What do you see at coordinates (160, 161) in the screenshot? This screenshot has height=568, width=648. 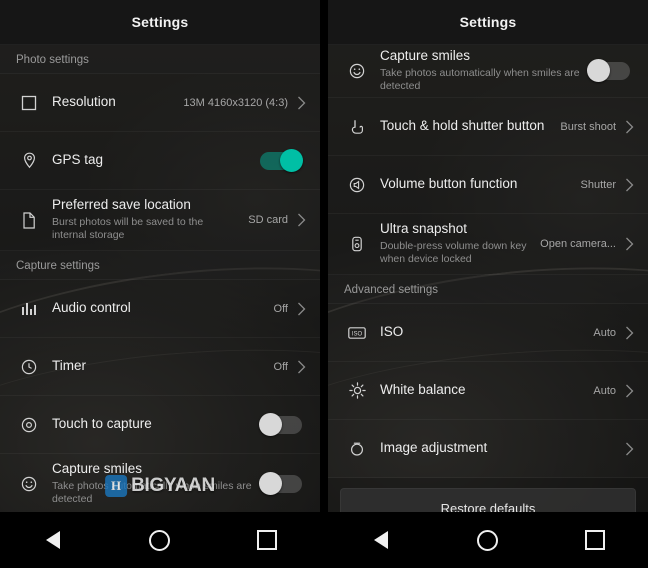 I see `setting-row-gps-tag: GPS tag` at bounding box center [160, 161].